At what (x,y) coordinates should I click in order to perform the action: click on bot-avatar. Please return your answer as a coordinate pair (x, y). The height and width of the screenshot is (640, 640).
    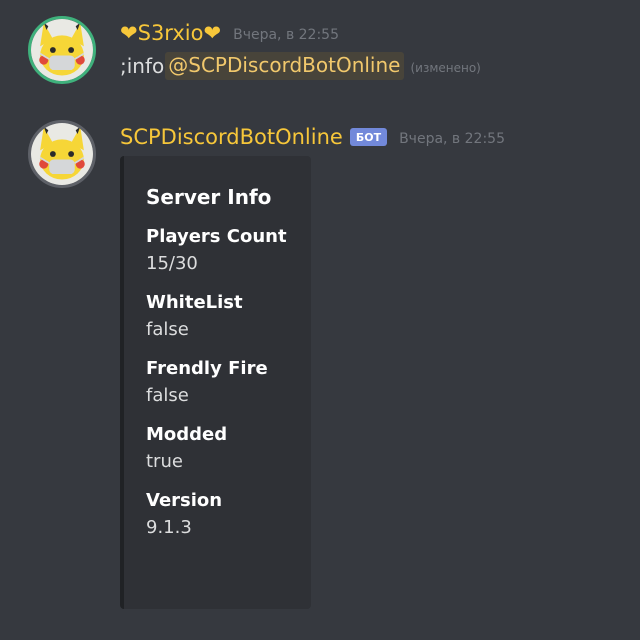
    Looking at the image, I should click on (62, 154).